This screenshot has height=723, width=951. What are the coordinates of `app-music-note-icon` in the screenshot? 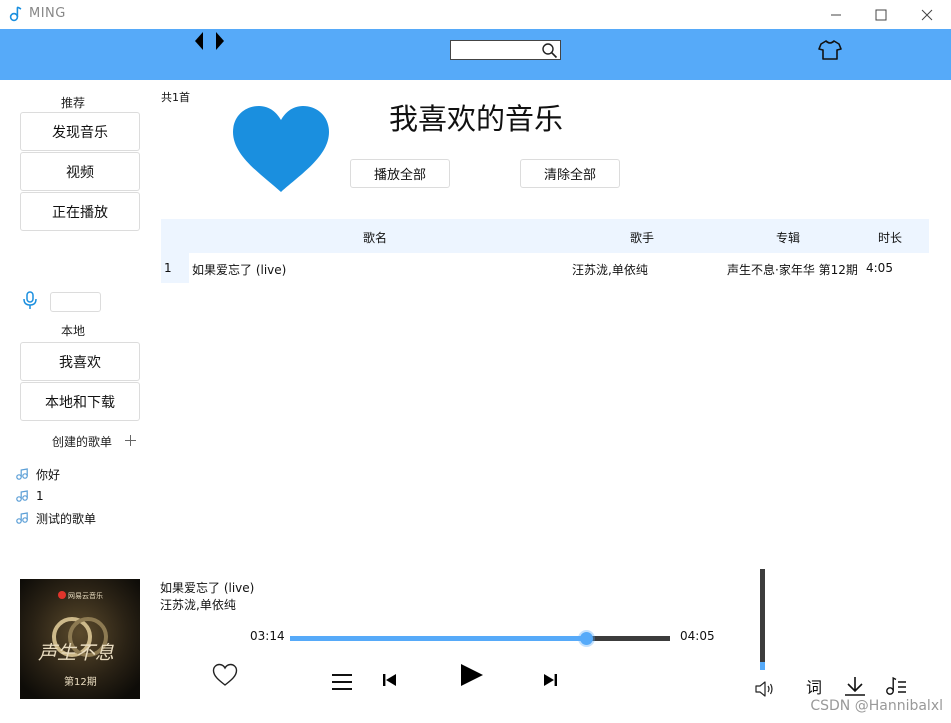 It's located at (15, 14).